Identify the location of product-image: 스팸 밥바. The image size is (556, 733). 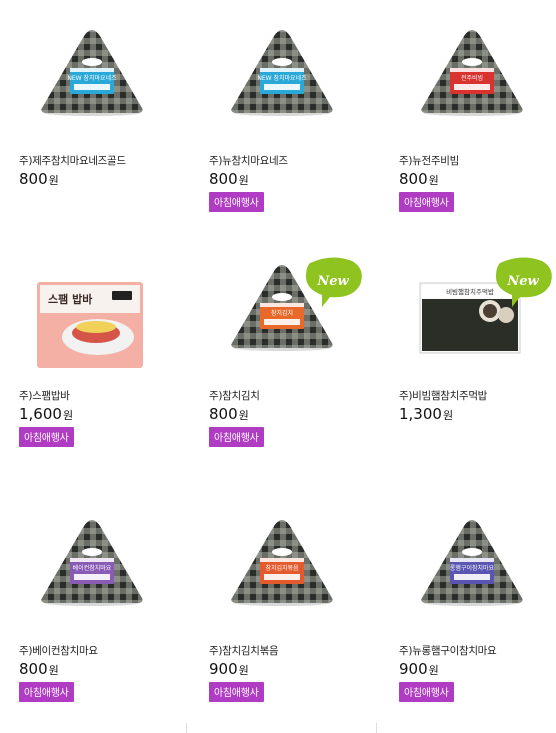
(92, 320).